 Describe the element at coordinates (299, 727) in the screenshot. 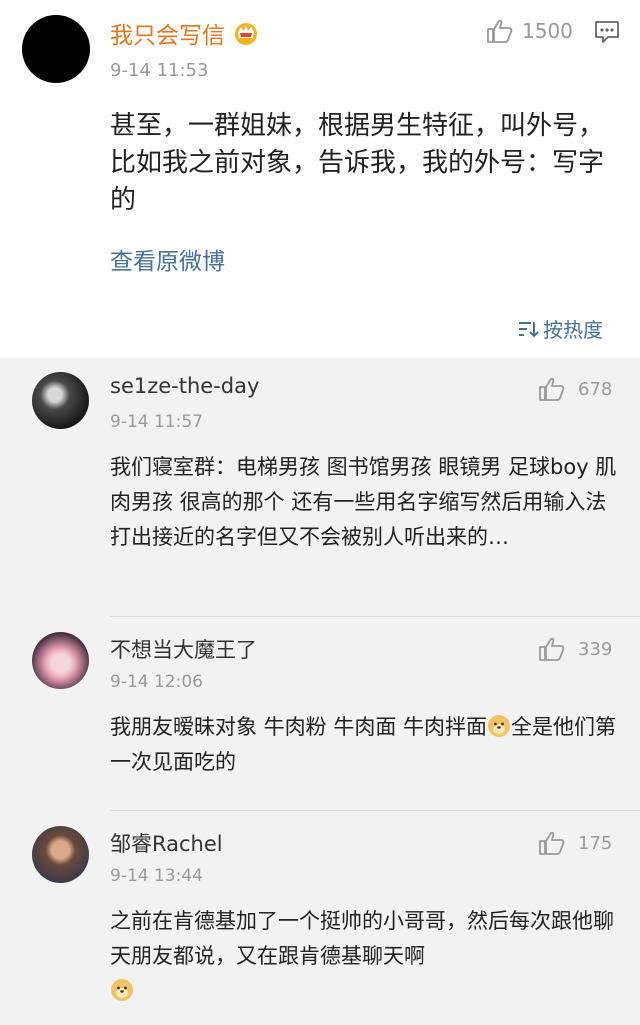

I see `reply-text-part: 我朋友暧昧对象 牛肉粉 牛肉面 牛肉拌面` at that location.